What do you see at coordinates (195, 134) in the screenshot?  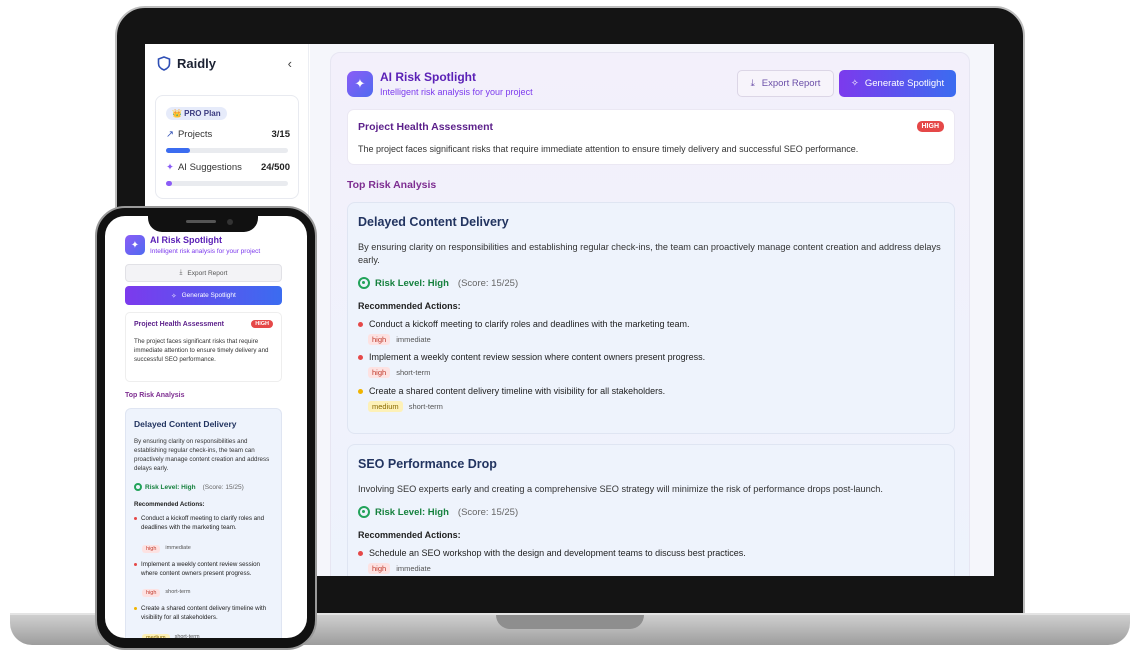 I see `usage-label: Projects` at bounding box center [195, 134].